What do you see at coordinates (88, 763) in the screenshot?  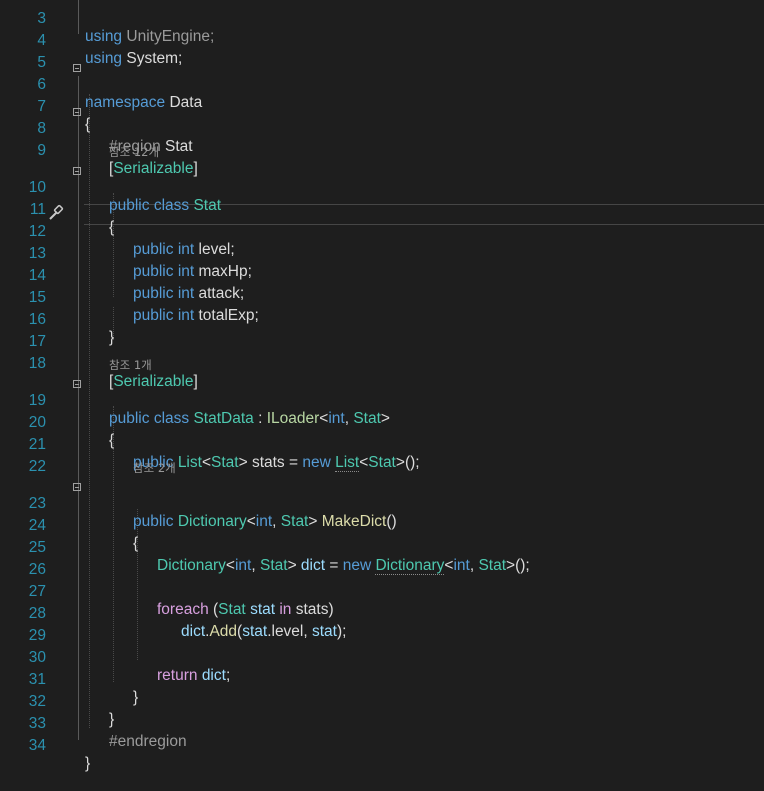 I see `brace: }` at bounding box center [88, 763].